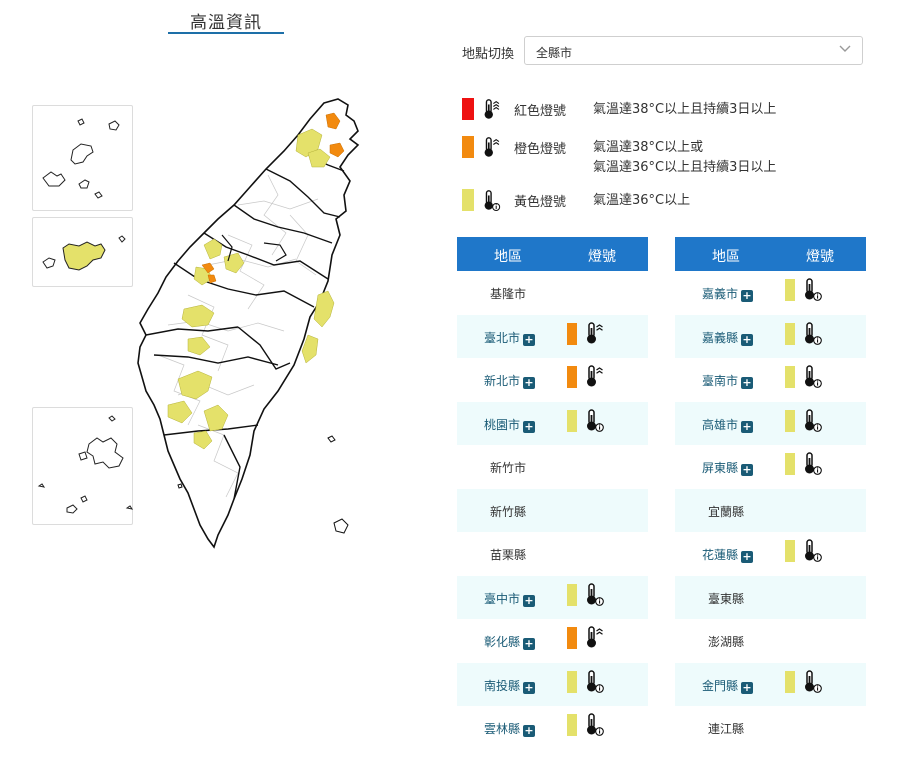  Describe the element at coordinates (540, 111) in the screenshot. I see `legend-name: 紅色燈號` at that location.